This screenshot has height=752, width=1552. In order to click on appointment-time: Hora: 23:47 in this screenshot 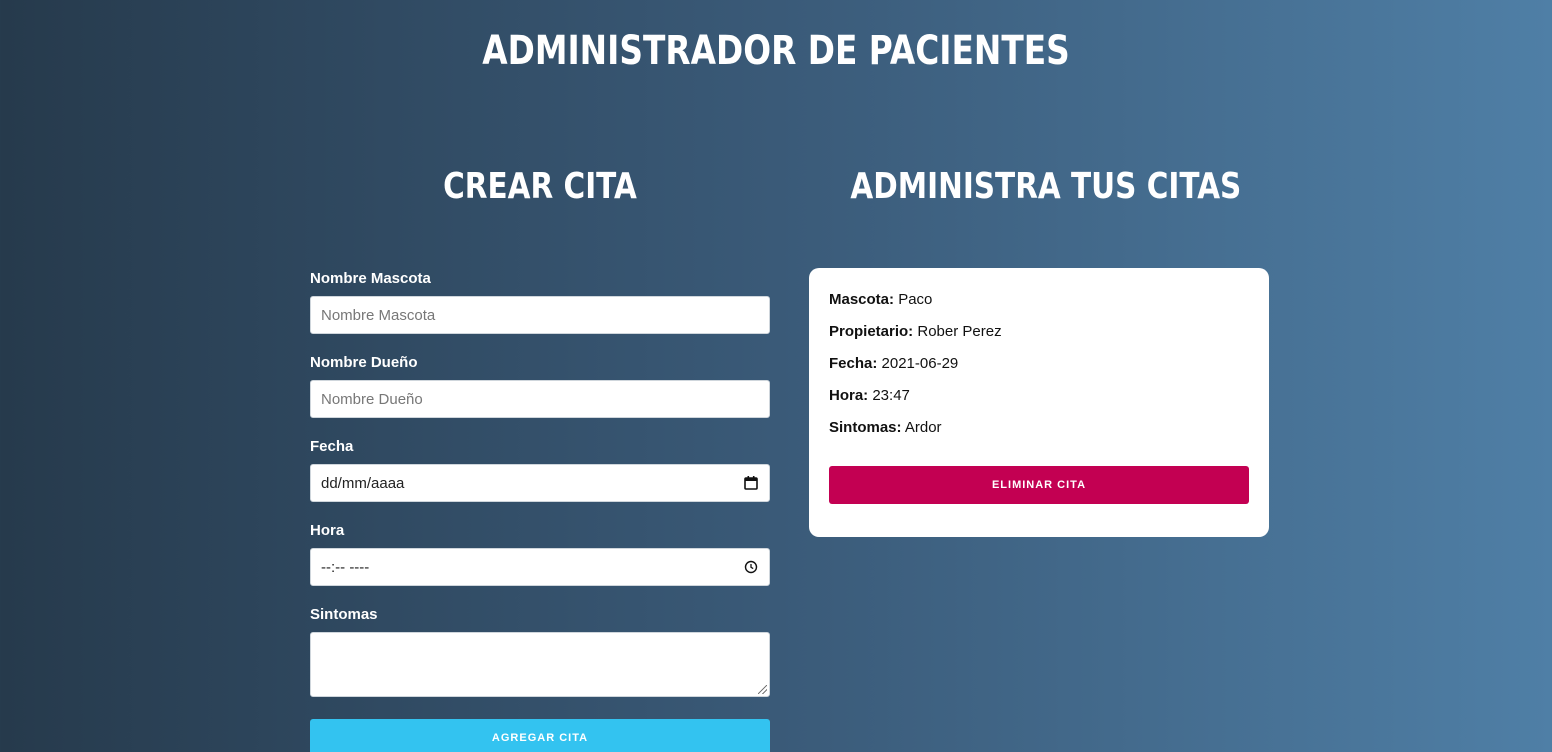, I will do `click(1039, 402)`.